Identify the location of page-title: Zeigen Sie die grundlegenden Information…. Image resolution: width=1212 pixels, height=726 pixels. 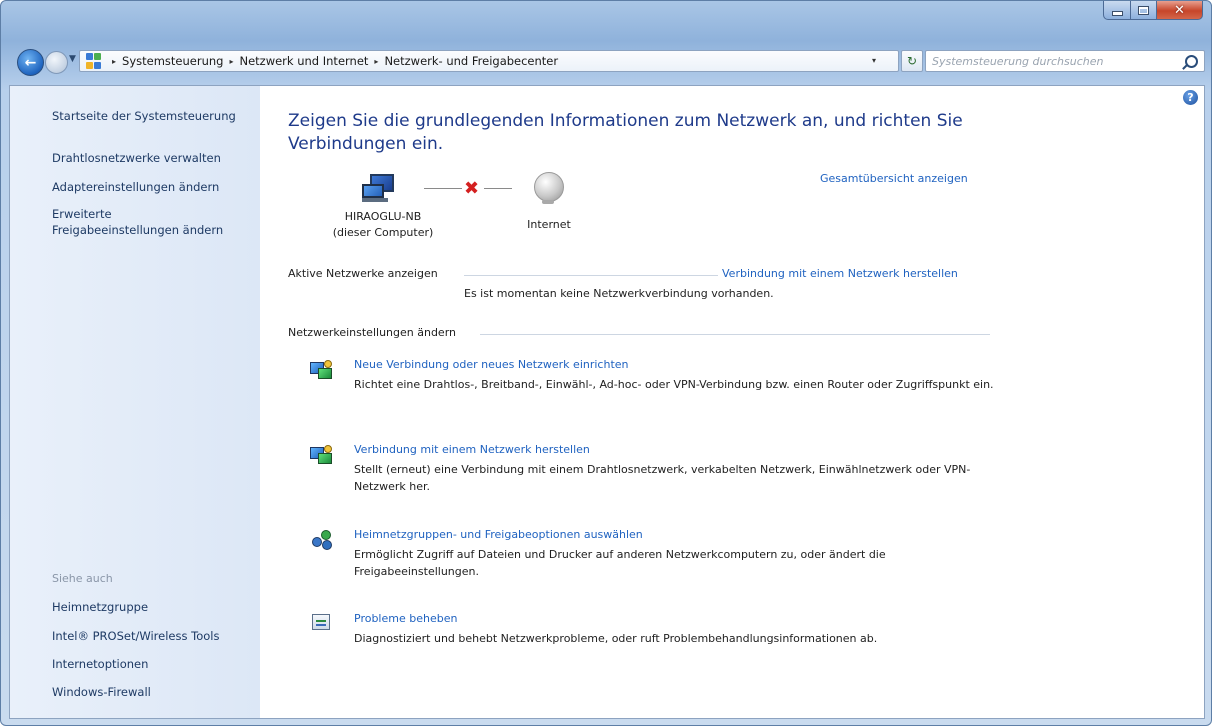
(625, 132).